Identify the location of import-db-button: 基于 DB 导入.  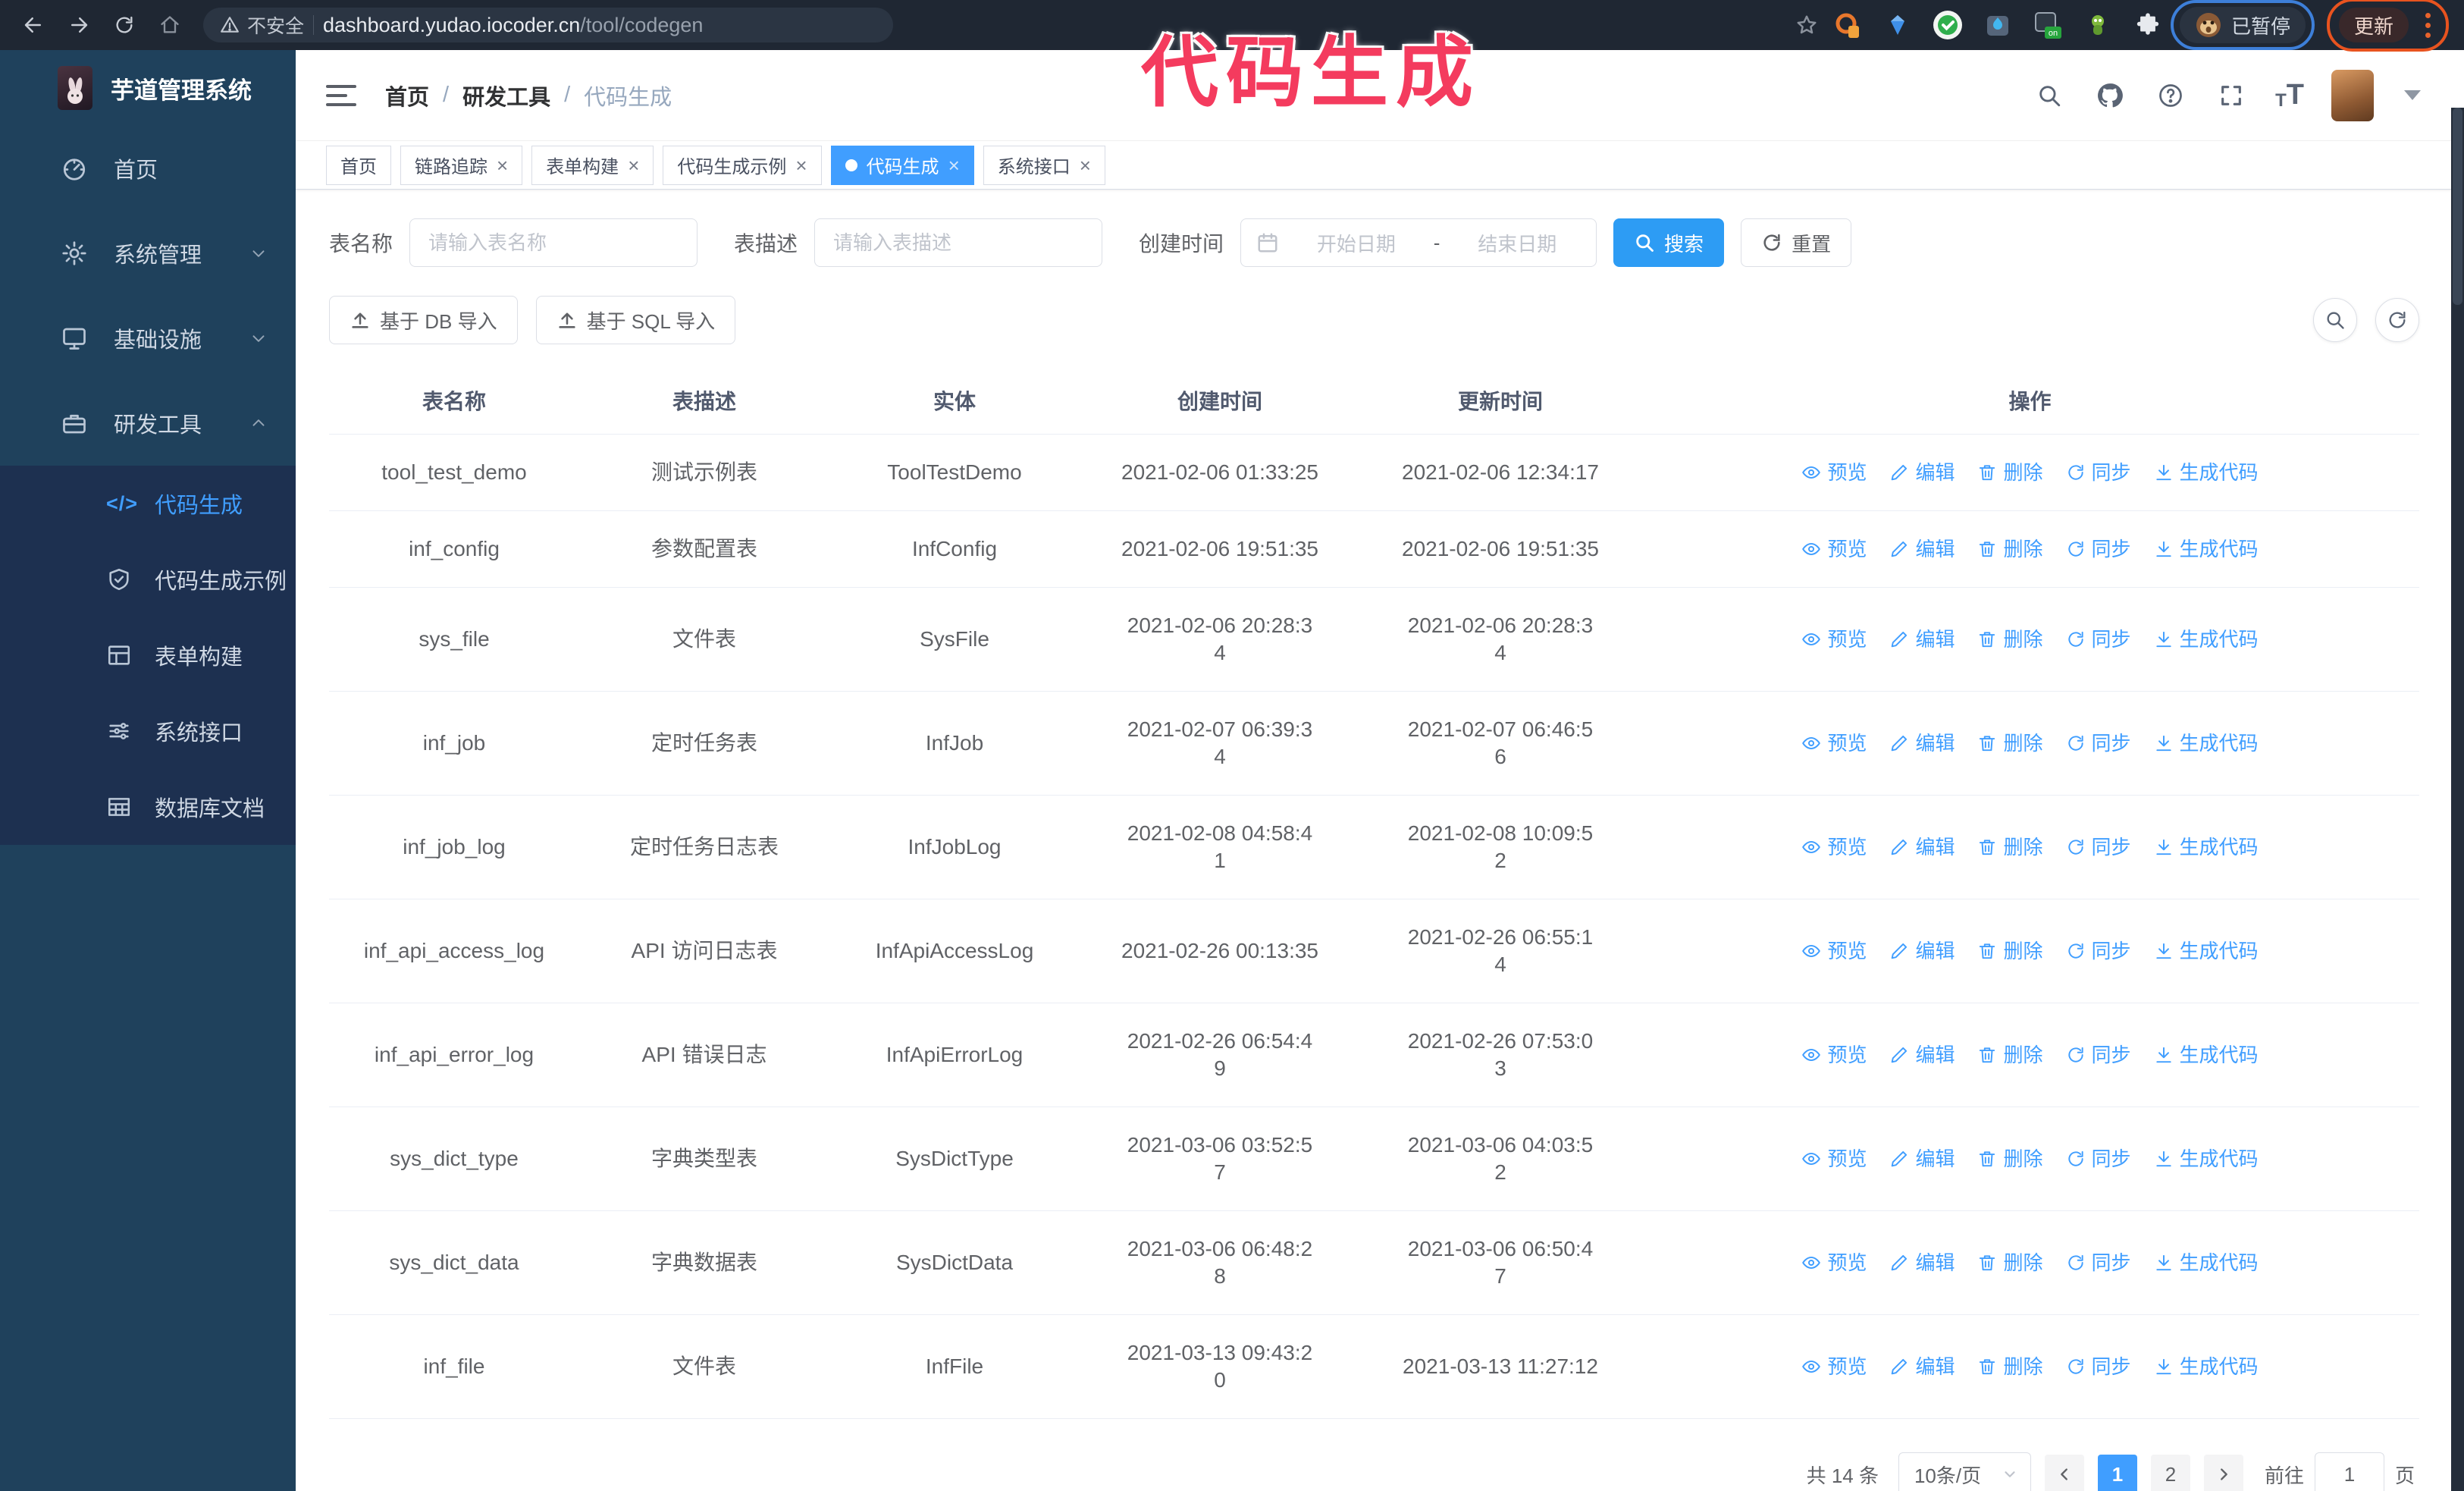
(423, 320).